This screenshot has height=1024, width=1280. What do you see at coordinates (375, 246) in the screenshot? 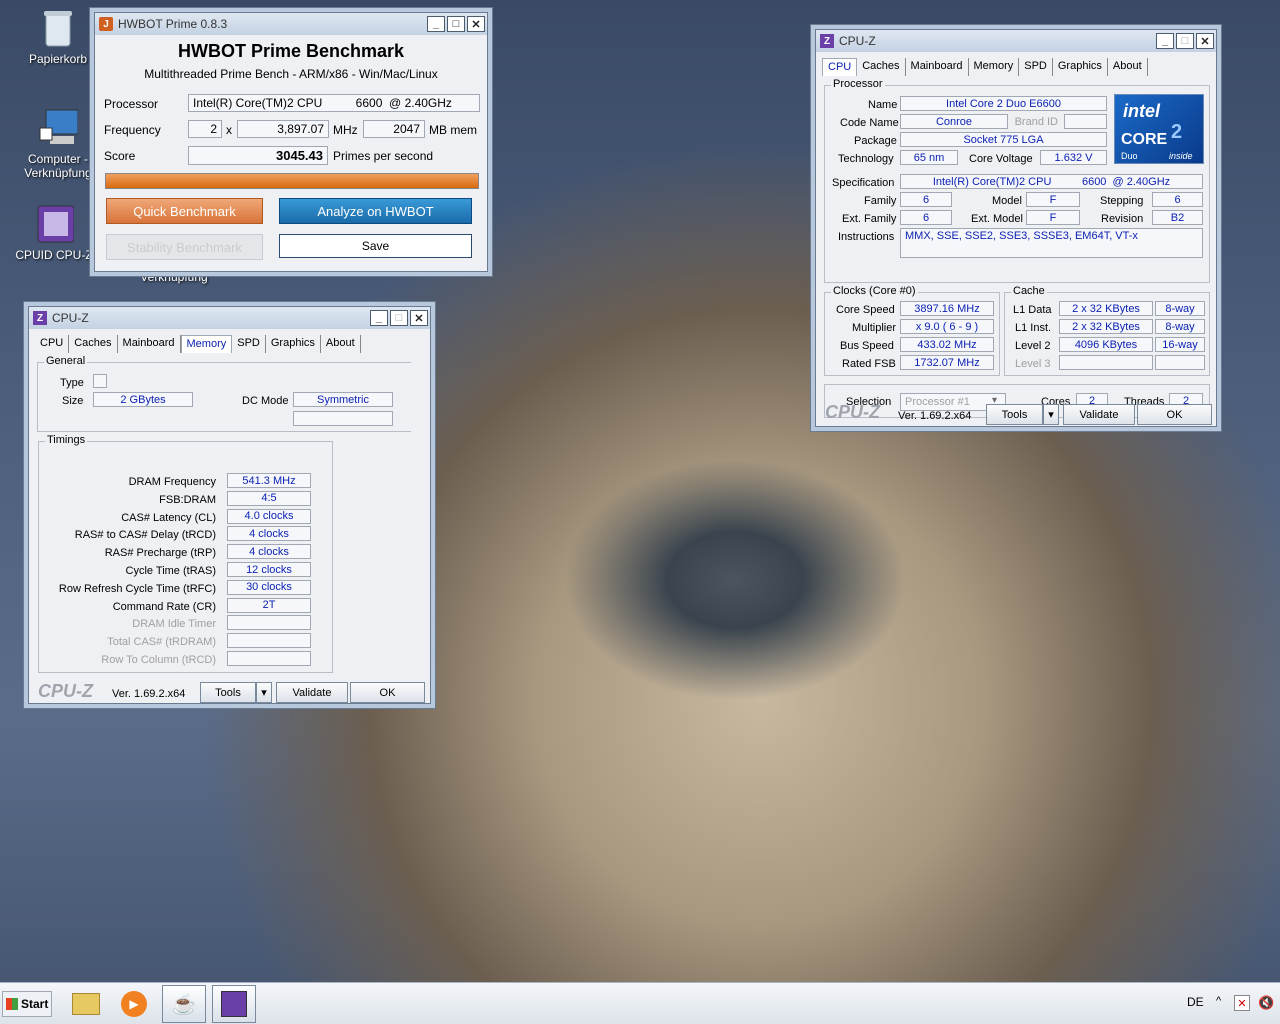
I see `save-button: Save` at bounding box center [375, 246].